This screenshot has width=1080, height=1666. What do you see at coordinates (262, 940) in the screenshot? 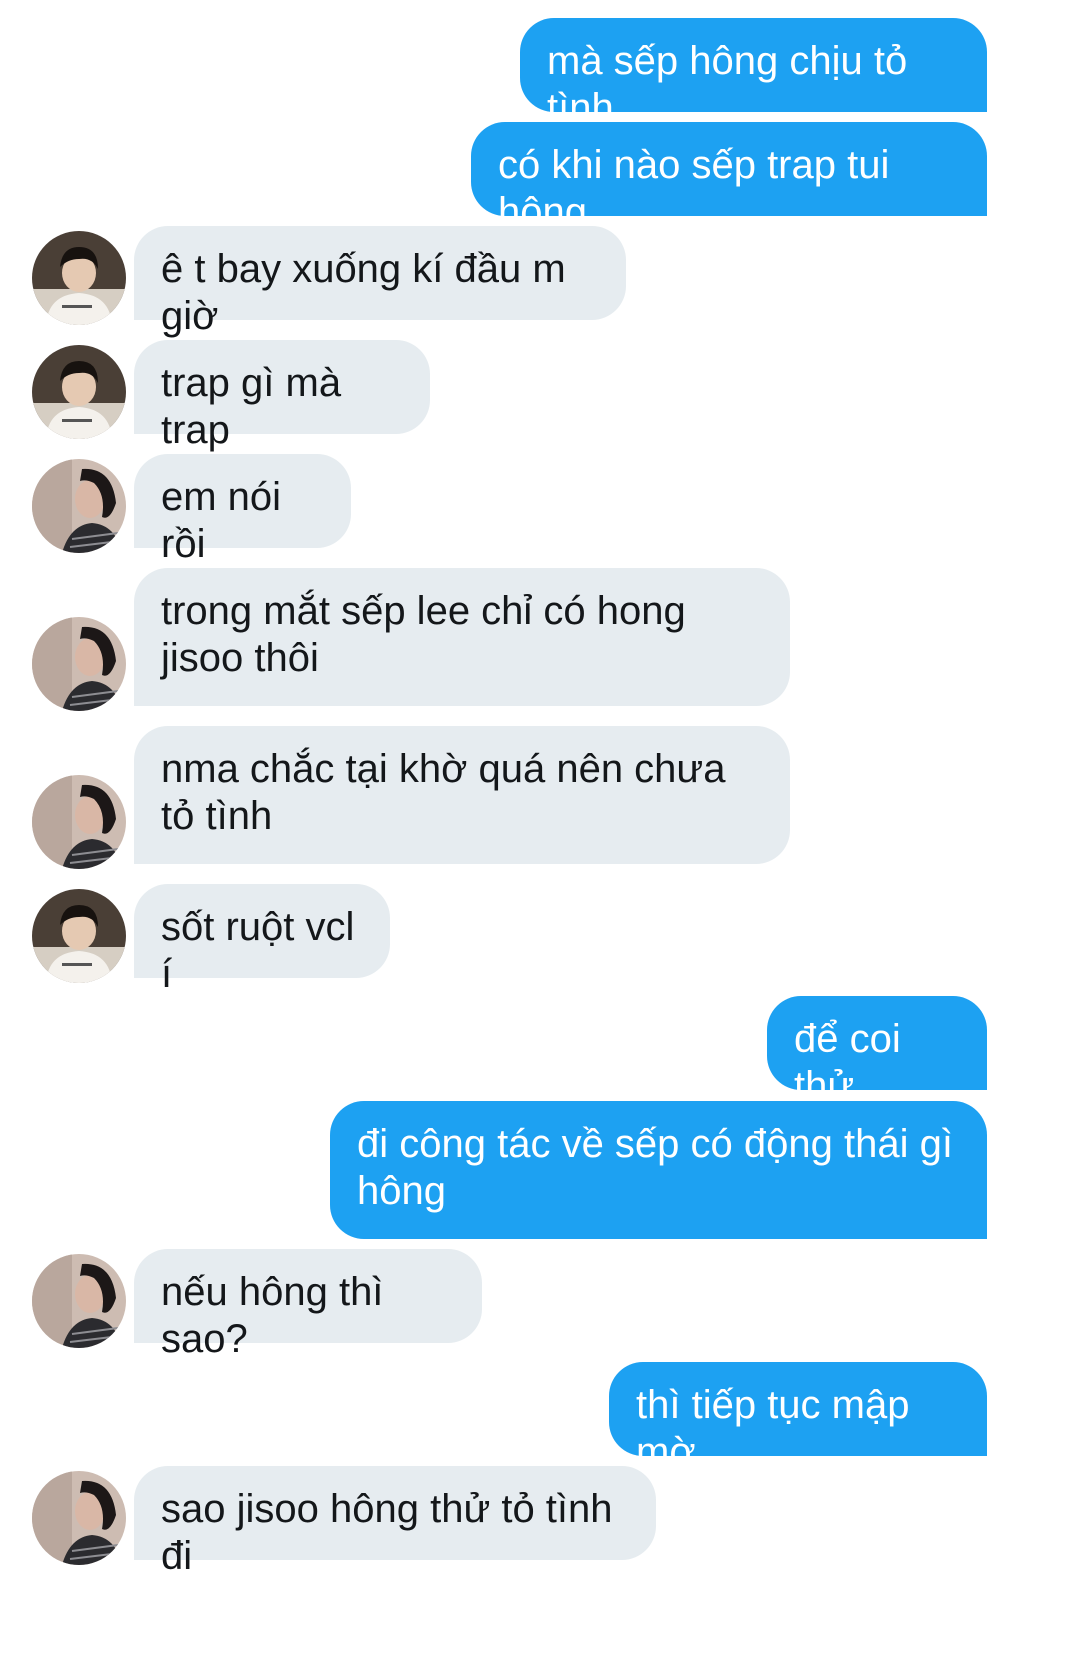
I see `received-message-bubble: sốt ruột vcl í` at bounding box center [262, 940].